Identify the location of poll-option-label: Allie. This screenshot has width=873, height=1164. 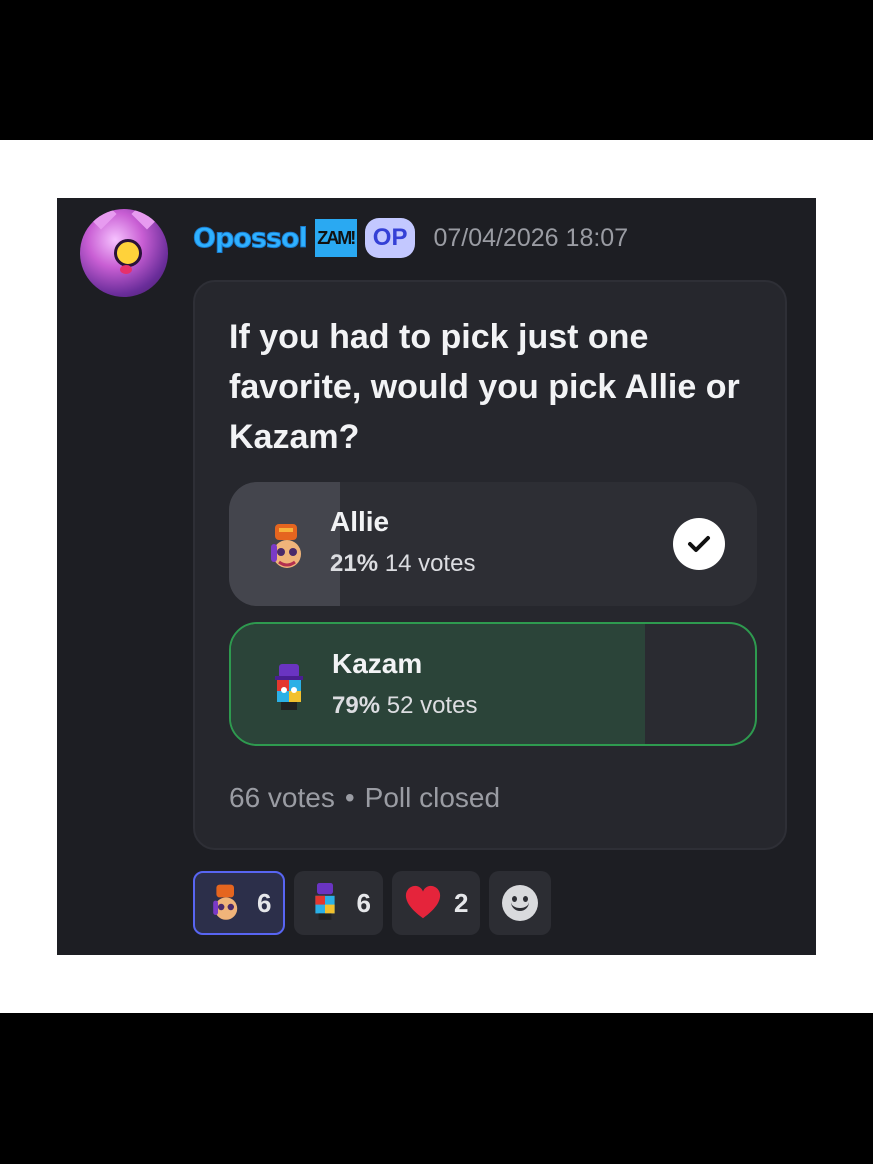
(360, 521).